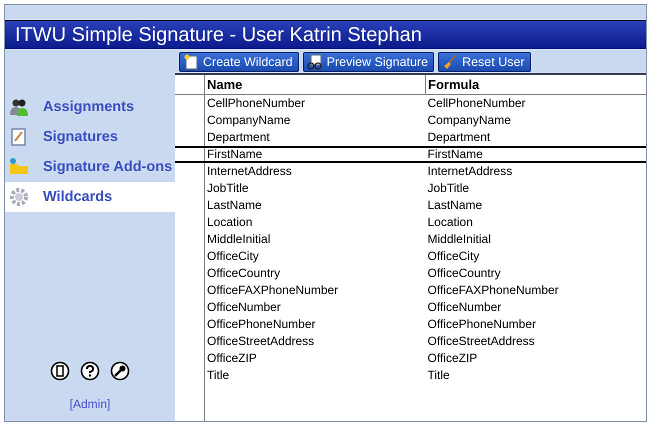 This screenshot has height=426, width=651. What do you see at coordinates (410, 239) in the screenshot?
I see `table-row: MiddleInitial MiddleInitial` at bounding box center [410, 239].